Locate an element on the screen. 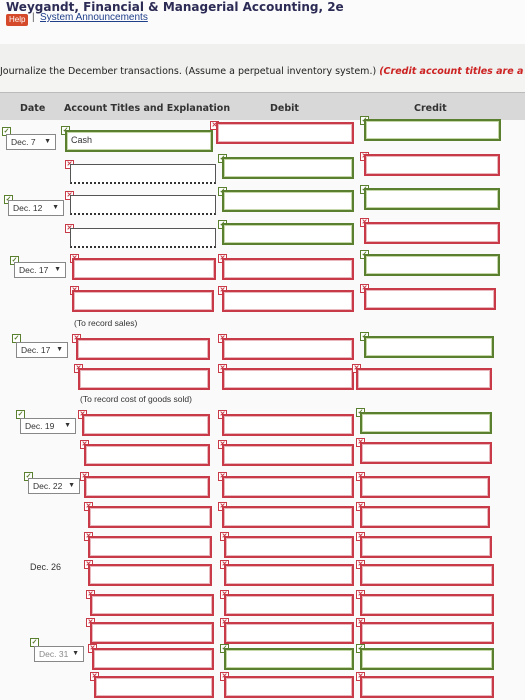 This screenshot has height=700, width=525. date-select-dec-12: Dec. 12 ▼ is located at coordinates (36, 208).